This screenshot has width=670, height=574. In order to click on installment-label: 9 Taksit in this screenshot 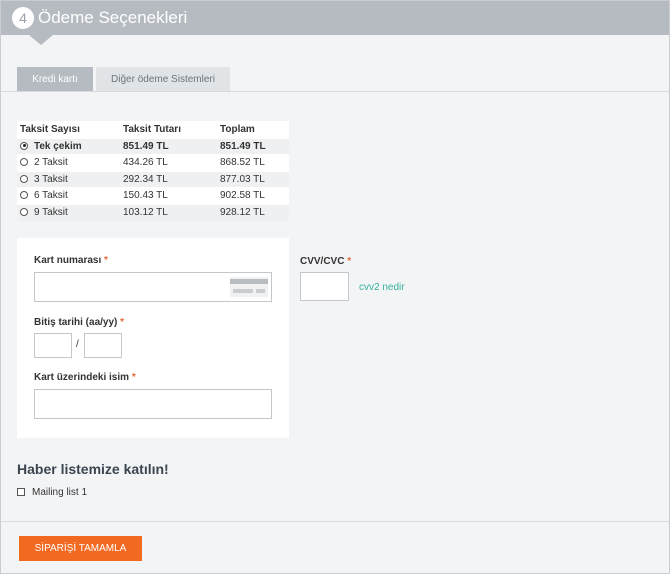, I will do `click(51, 212)`.